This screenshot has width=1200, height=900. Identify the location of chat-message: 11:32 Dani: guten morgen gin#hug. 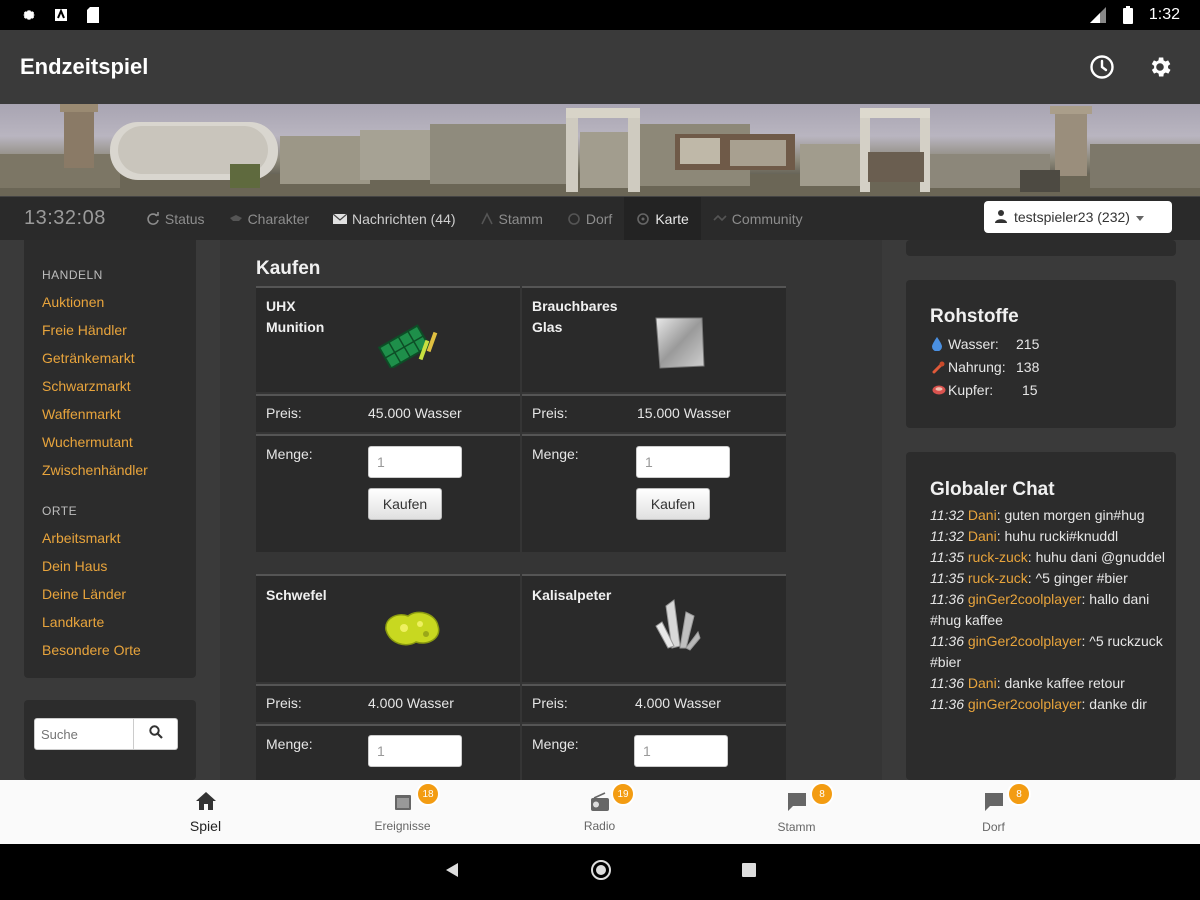
(1037, 515).